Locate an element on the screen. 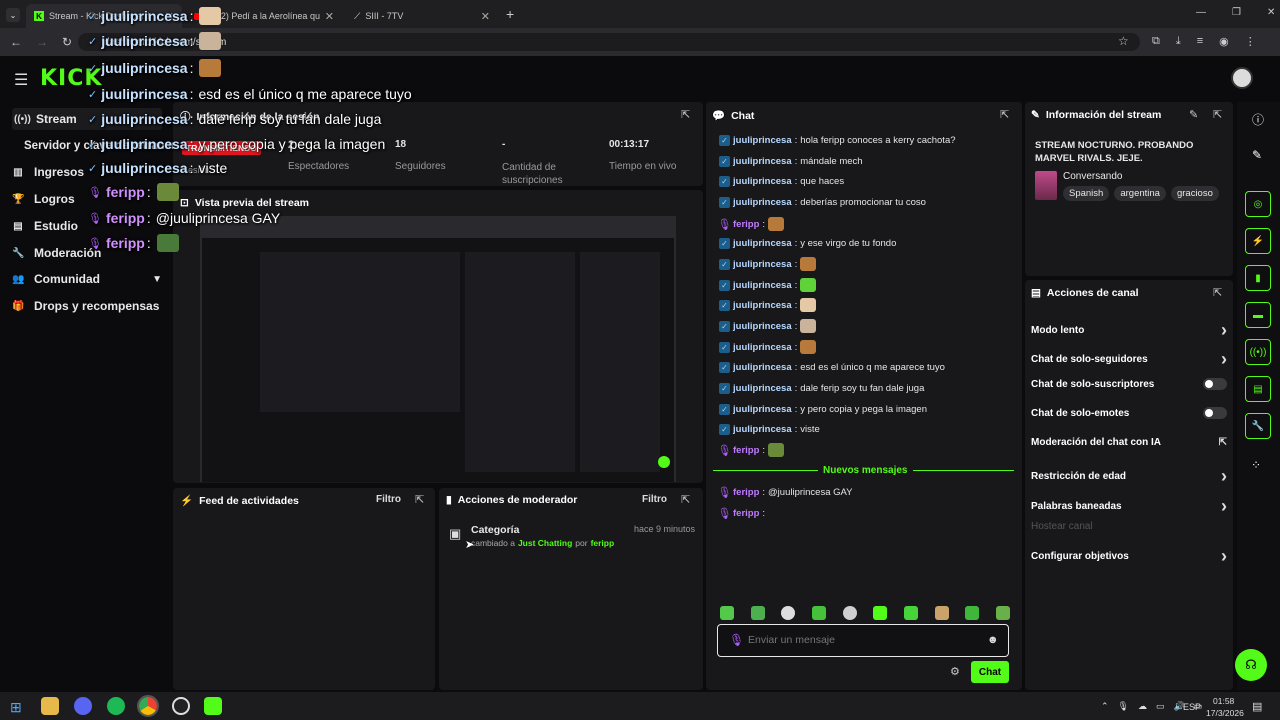 Image resolution: width=1280 pixels, height=720 pixels. spotify-icon is located at coordinates (116, 706).